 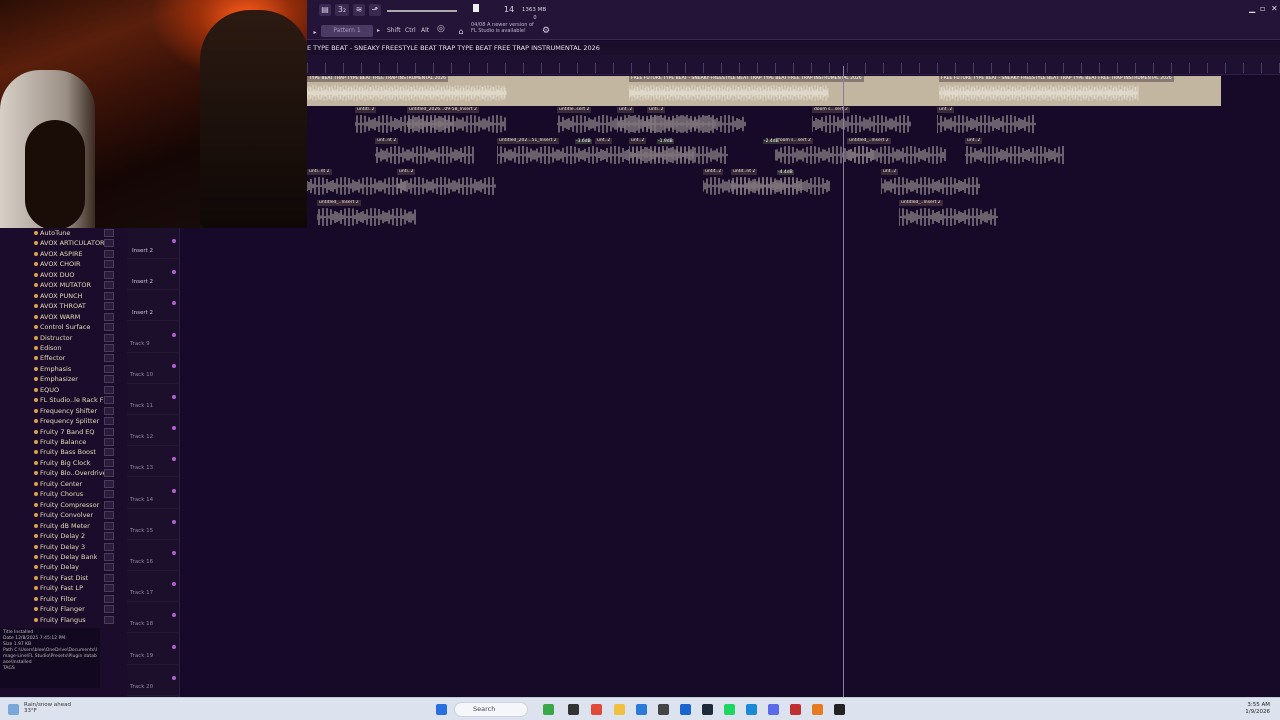 What do you see at coordinates (58, 296) in the screenshot?
I see `plugin-item: AVOX PUNCH` at bounding box center [58, 296].